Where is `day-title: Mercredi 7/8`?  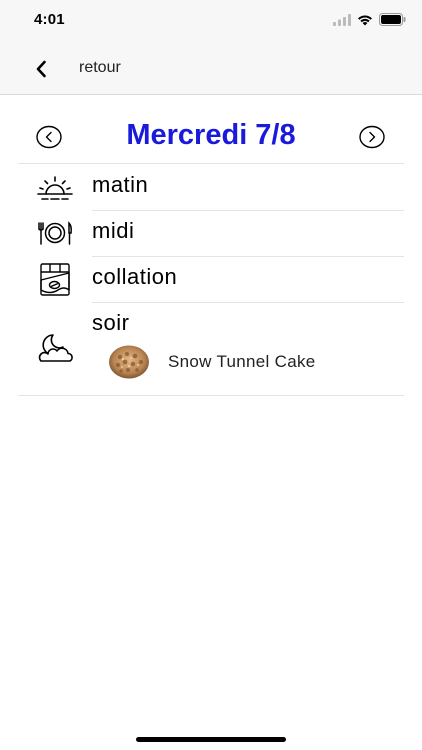 day-title: Mercredi 7/8 is located at coordinates (211, 135).